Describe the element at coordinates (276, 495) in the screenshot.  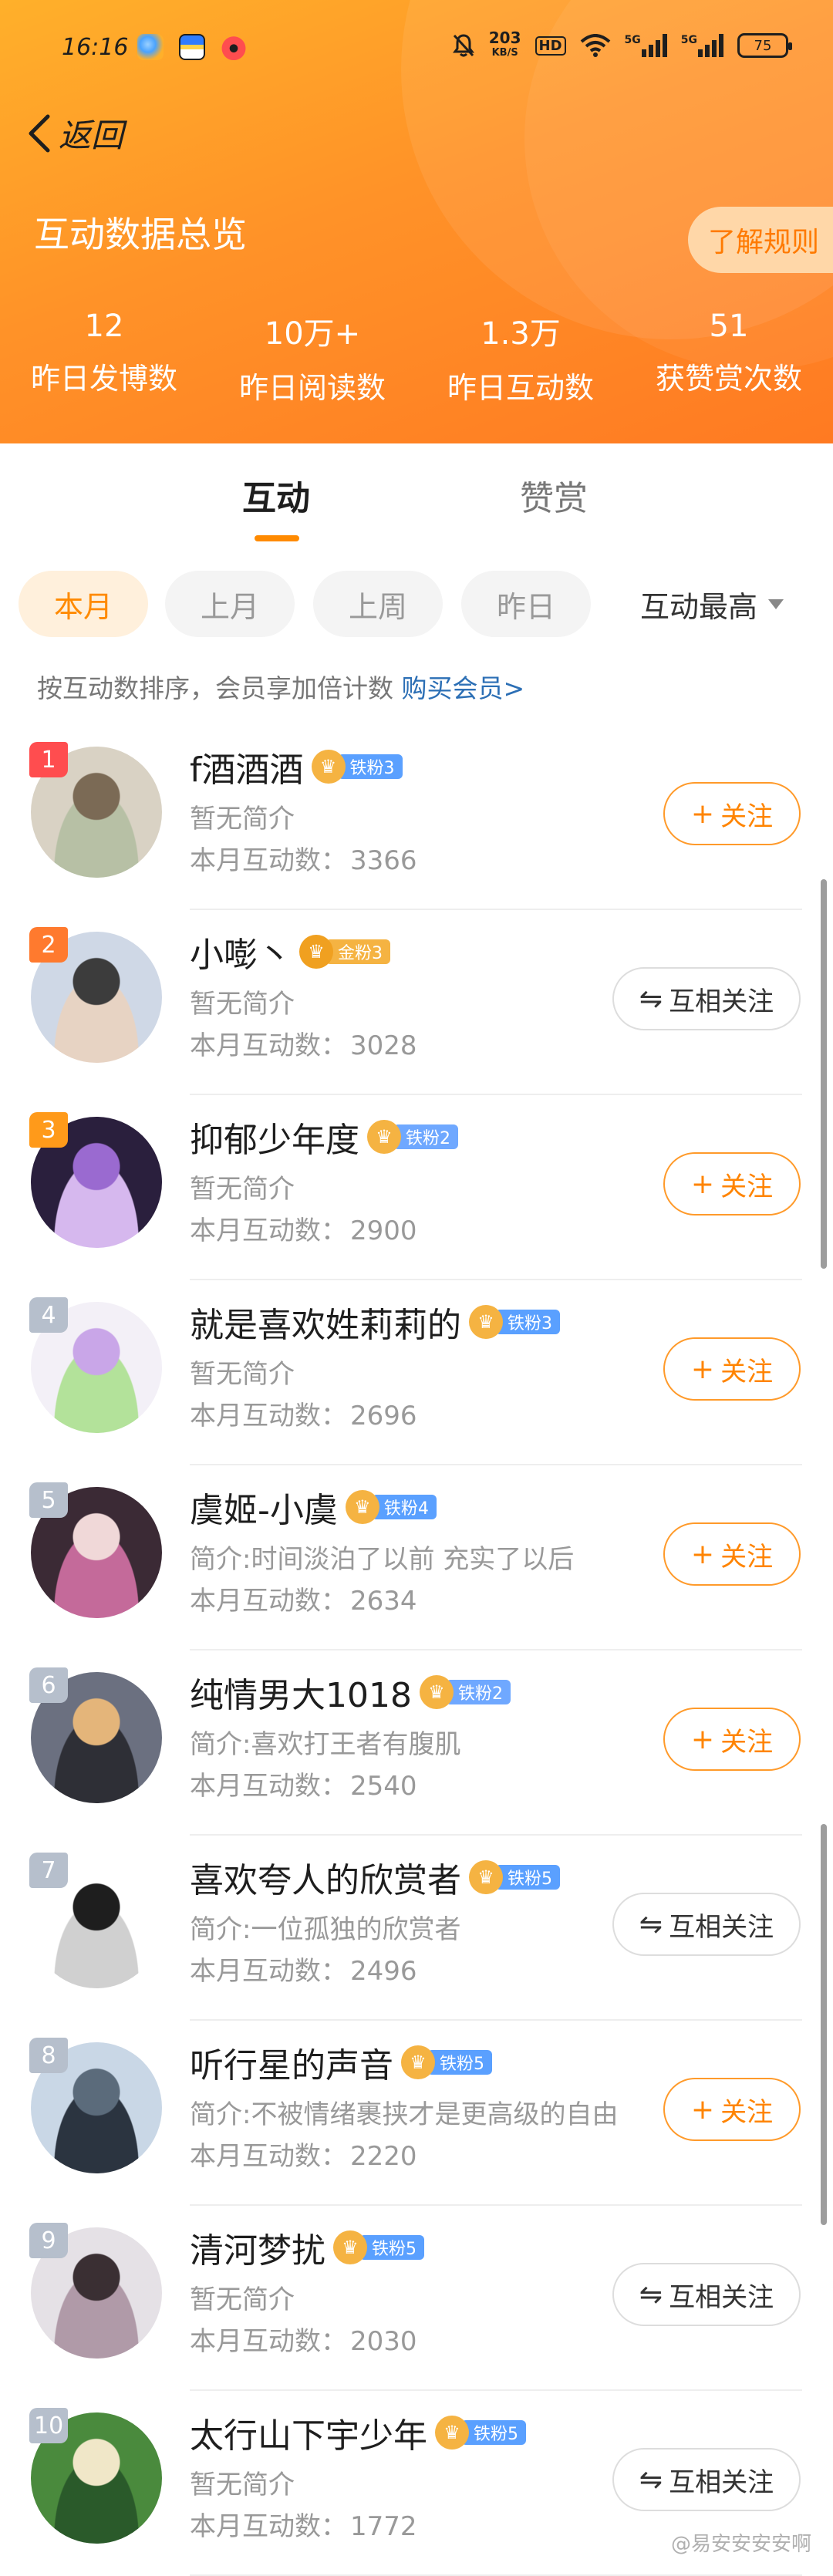
I see `tab-interaction: 互动` at that location.